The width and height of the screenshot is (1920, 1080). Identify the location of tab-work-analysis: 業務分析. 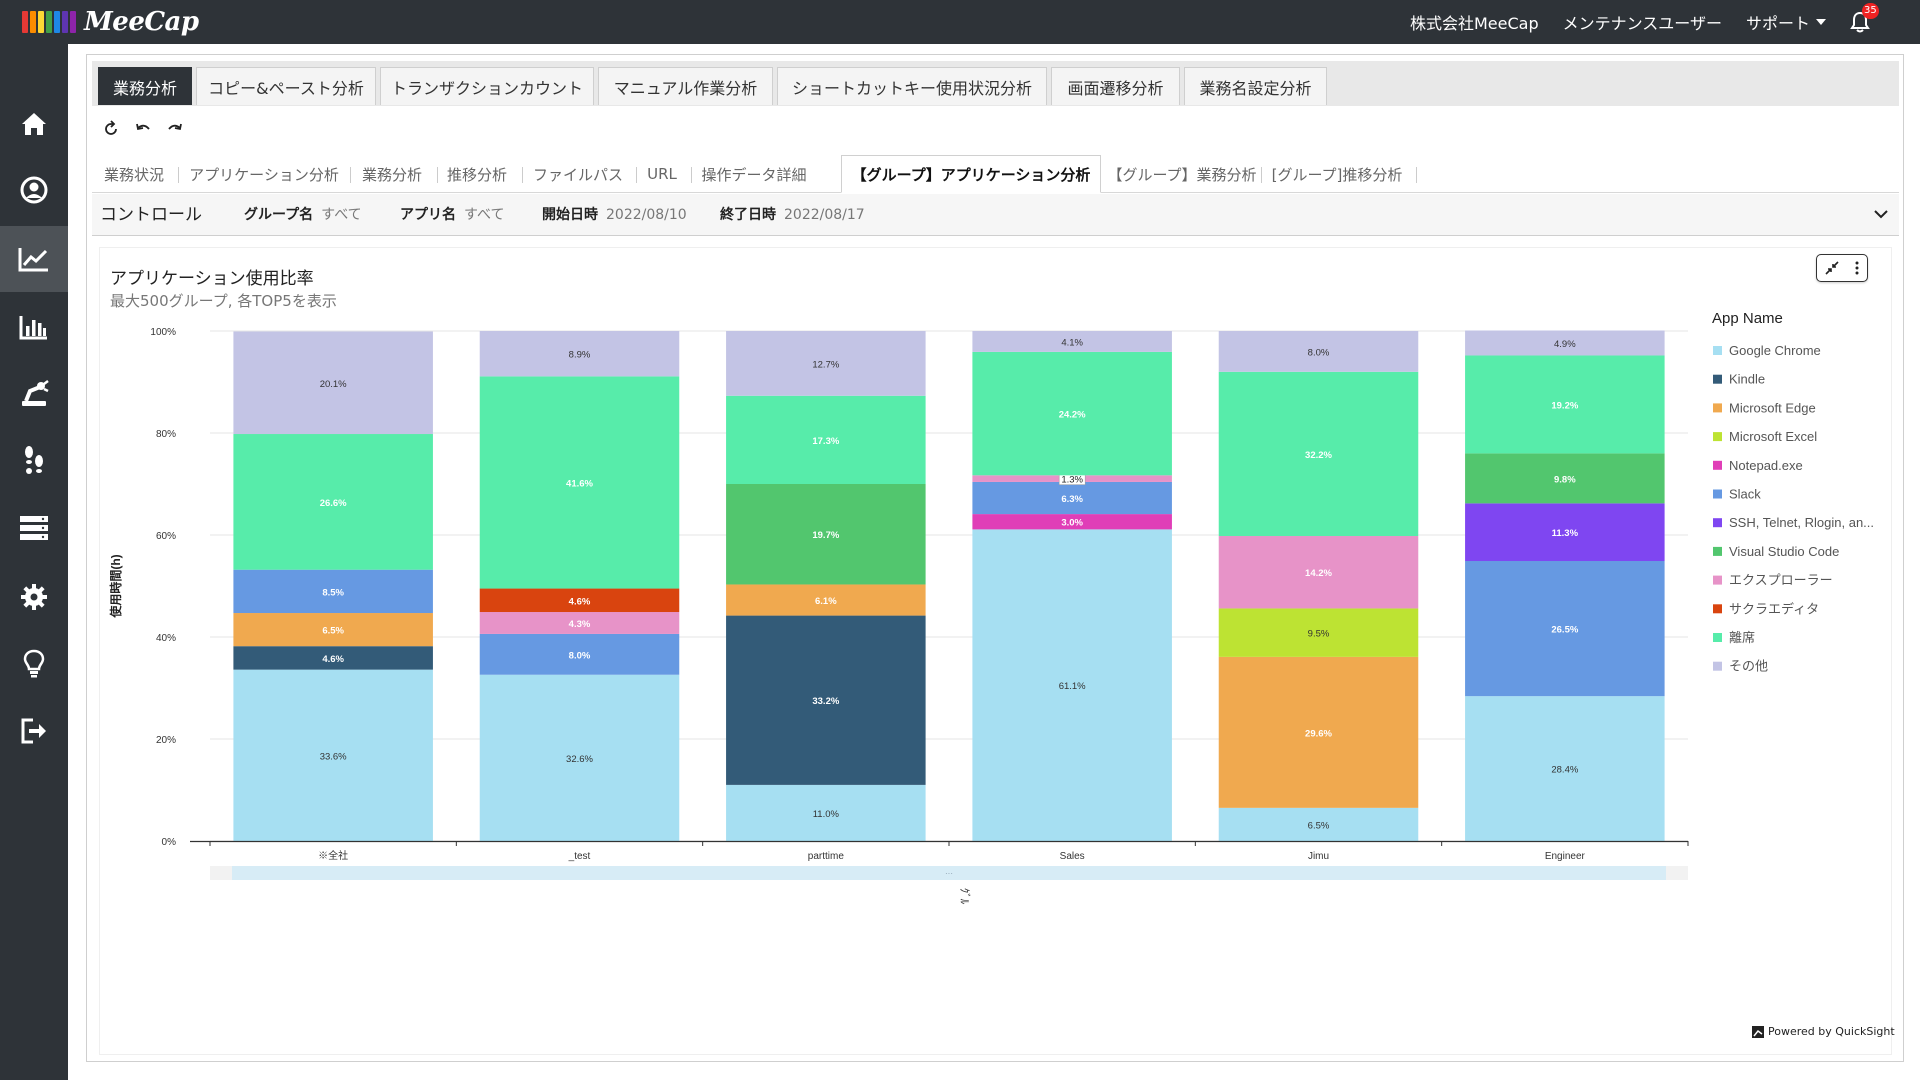
(145, 86).